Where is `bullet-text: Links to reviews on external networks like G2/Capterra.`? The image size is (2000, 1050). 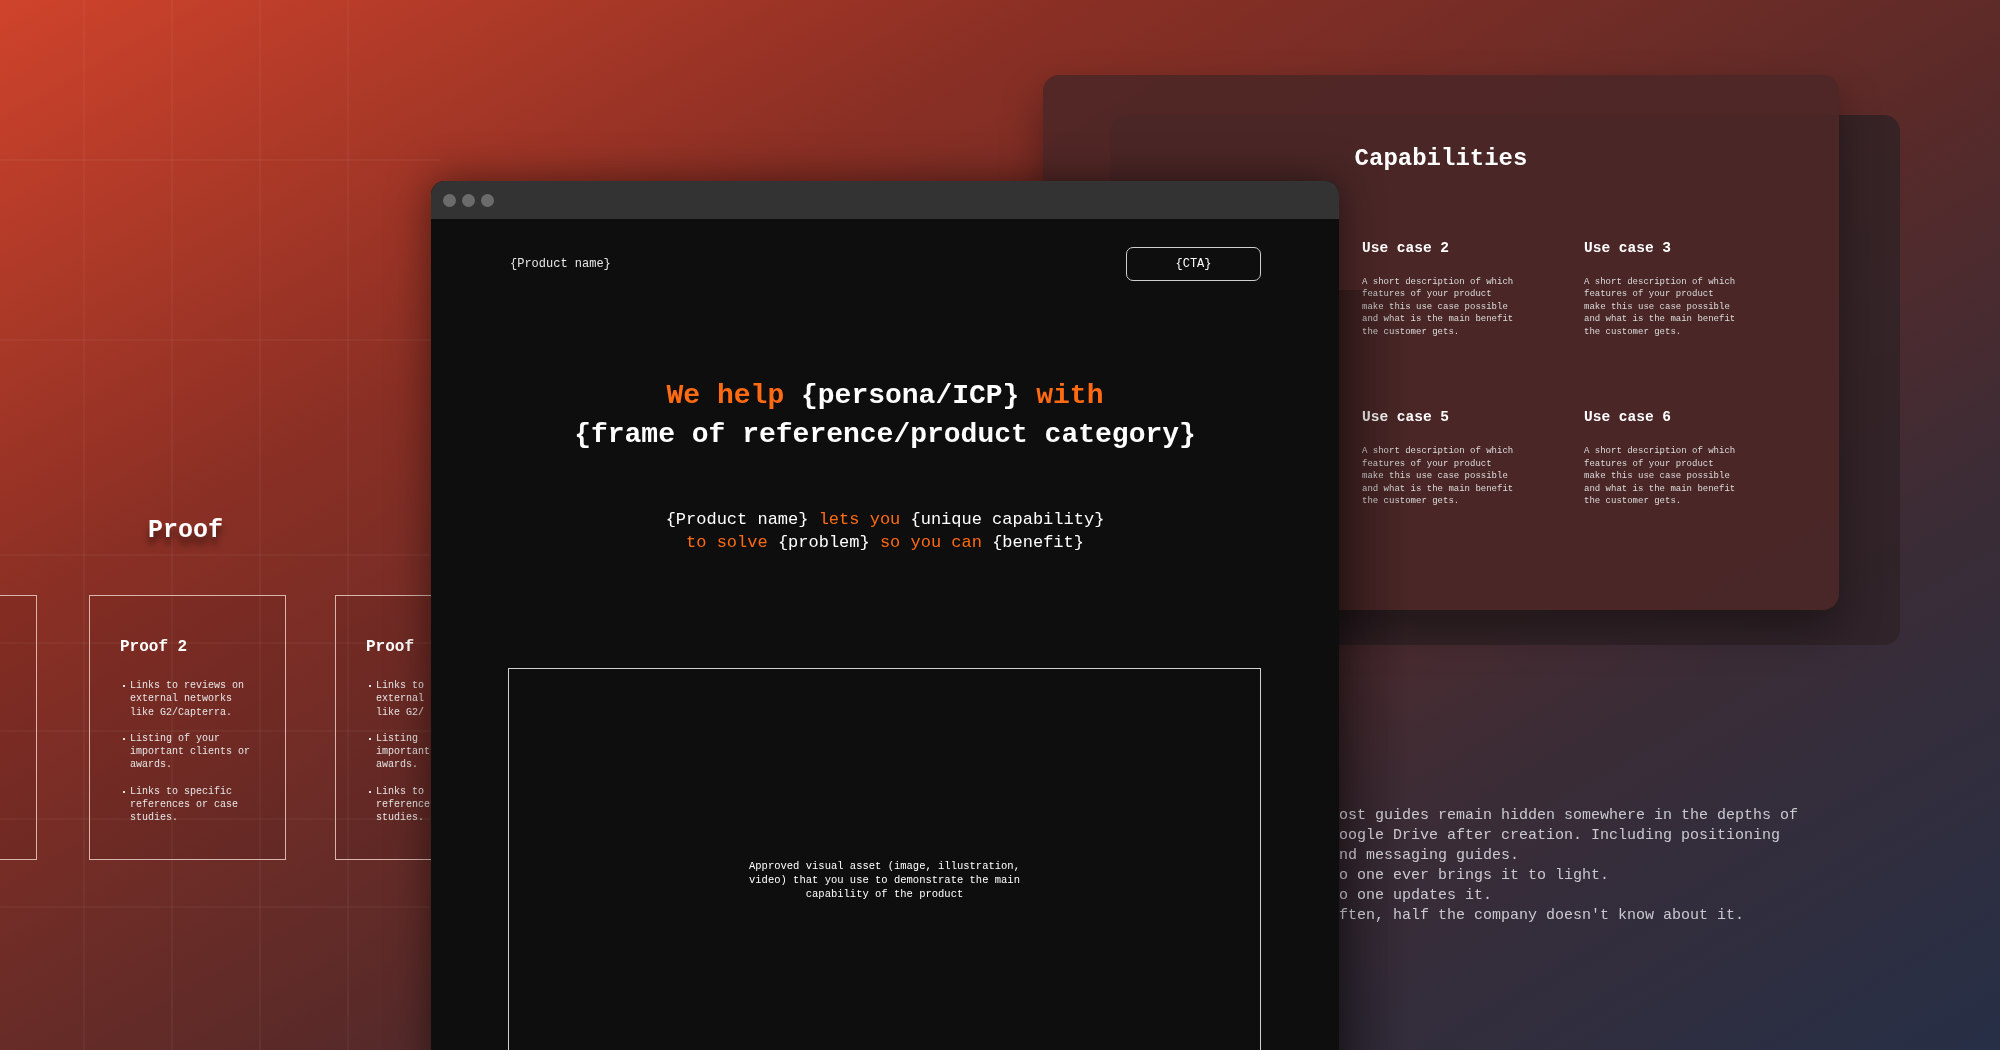 bullet-text: Links to reviews on external networks like G2/Capterra. is located at coordinates (187, 699).